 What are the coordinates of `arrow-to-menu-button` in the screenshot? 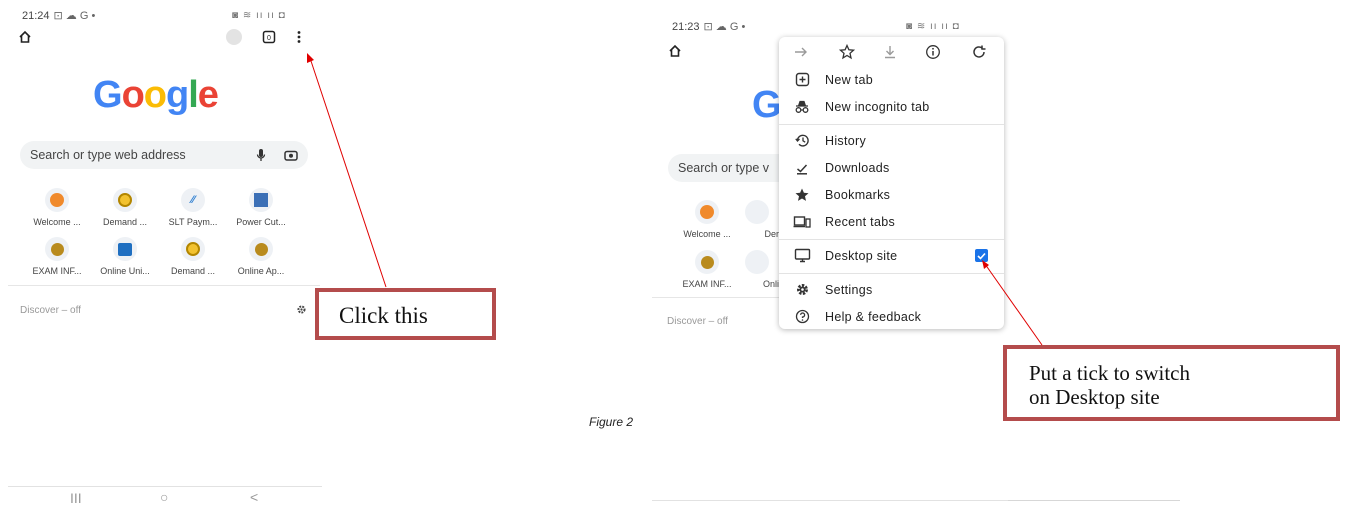 It's located at (348, 172).